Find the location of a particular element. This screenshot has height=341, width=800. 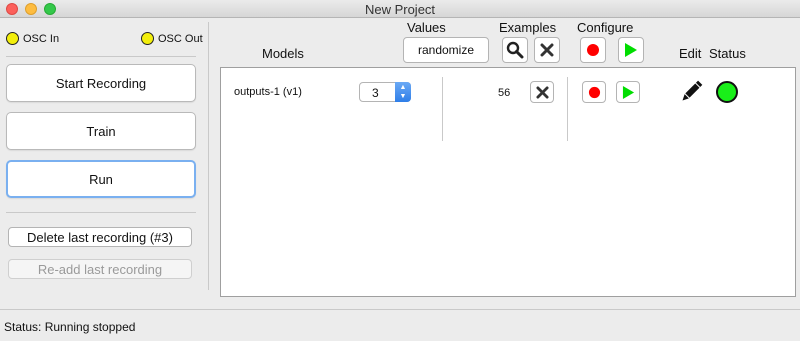

model-record-button is located at coordinates (594, 92).